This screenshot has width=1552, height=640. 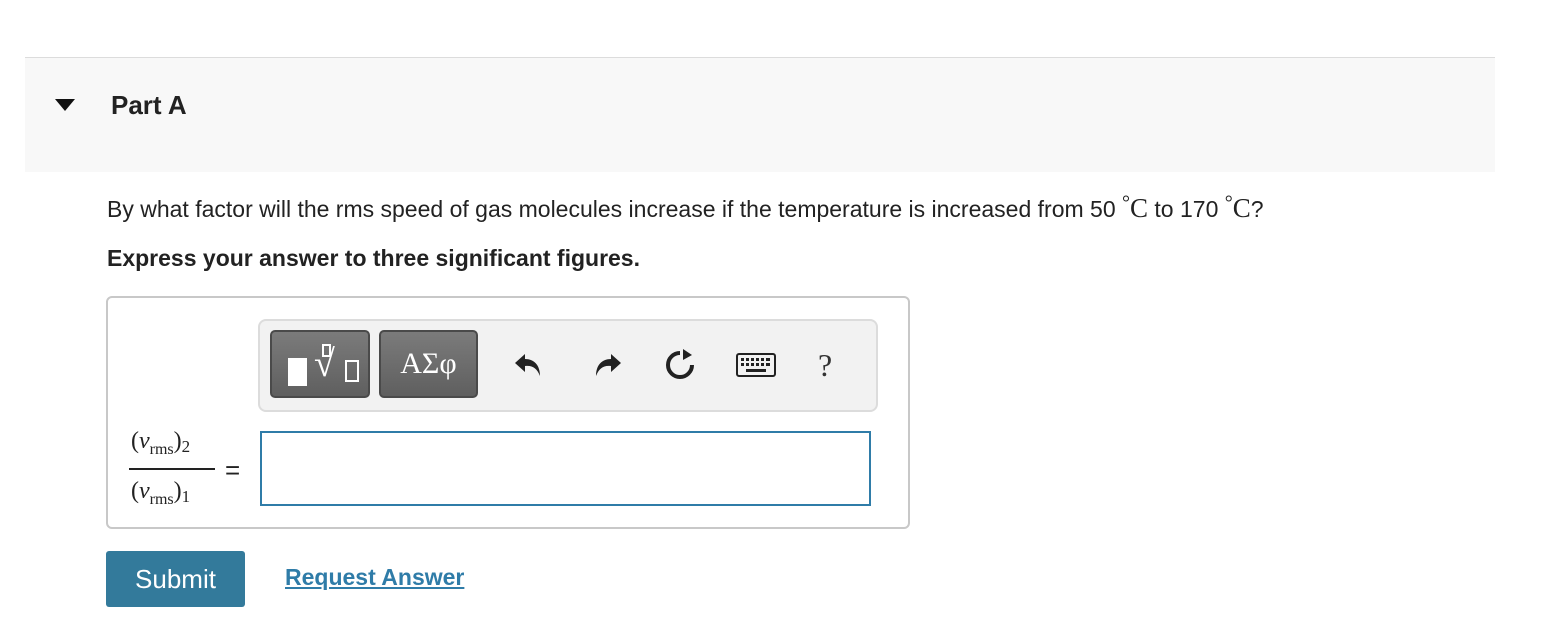 I want to click on symbols-button: ΑΣφ, so click(x=428, y=364).